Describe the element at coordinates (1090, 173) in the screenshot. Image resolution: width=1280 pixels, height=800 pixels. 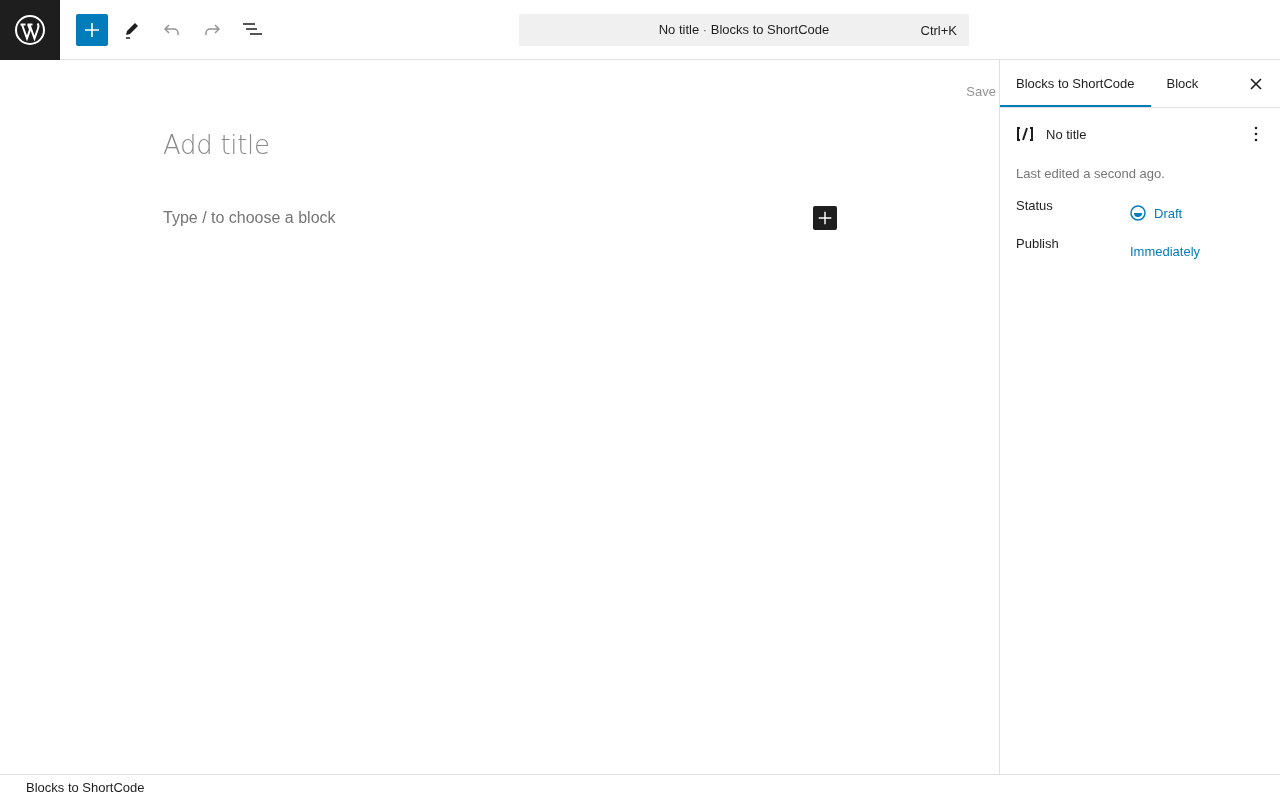
I see `last-edited-text: Last edited a second ago.` at that location.